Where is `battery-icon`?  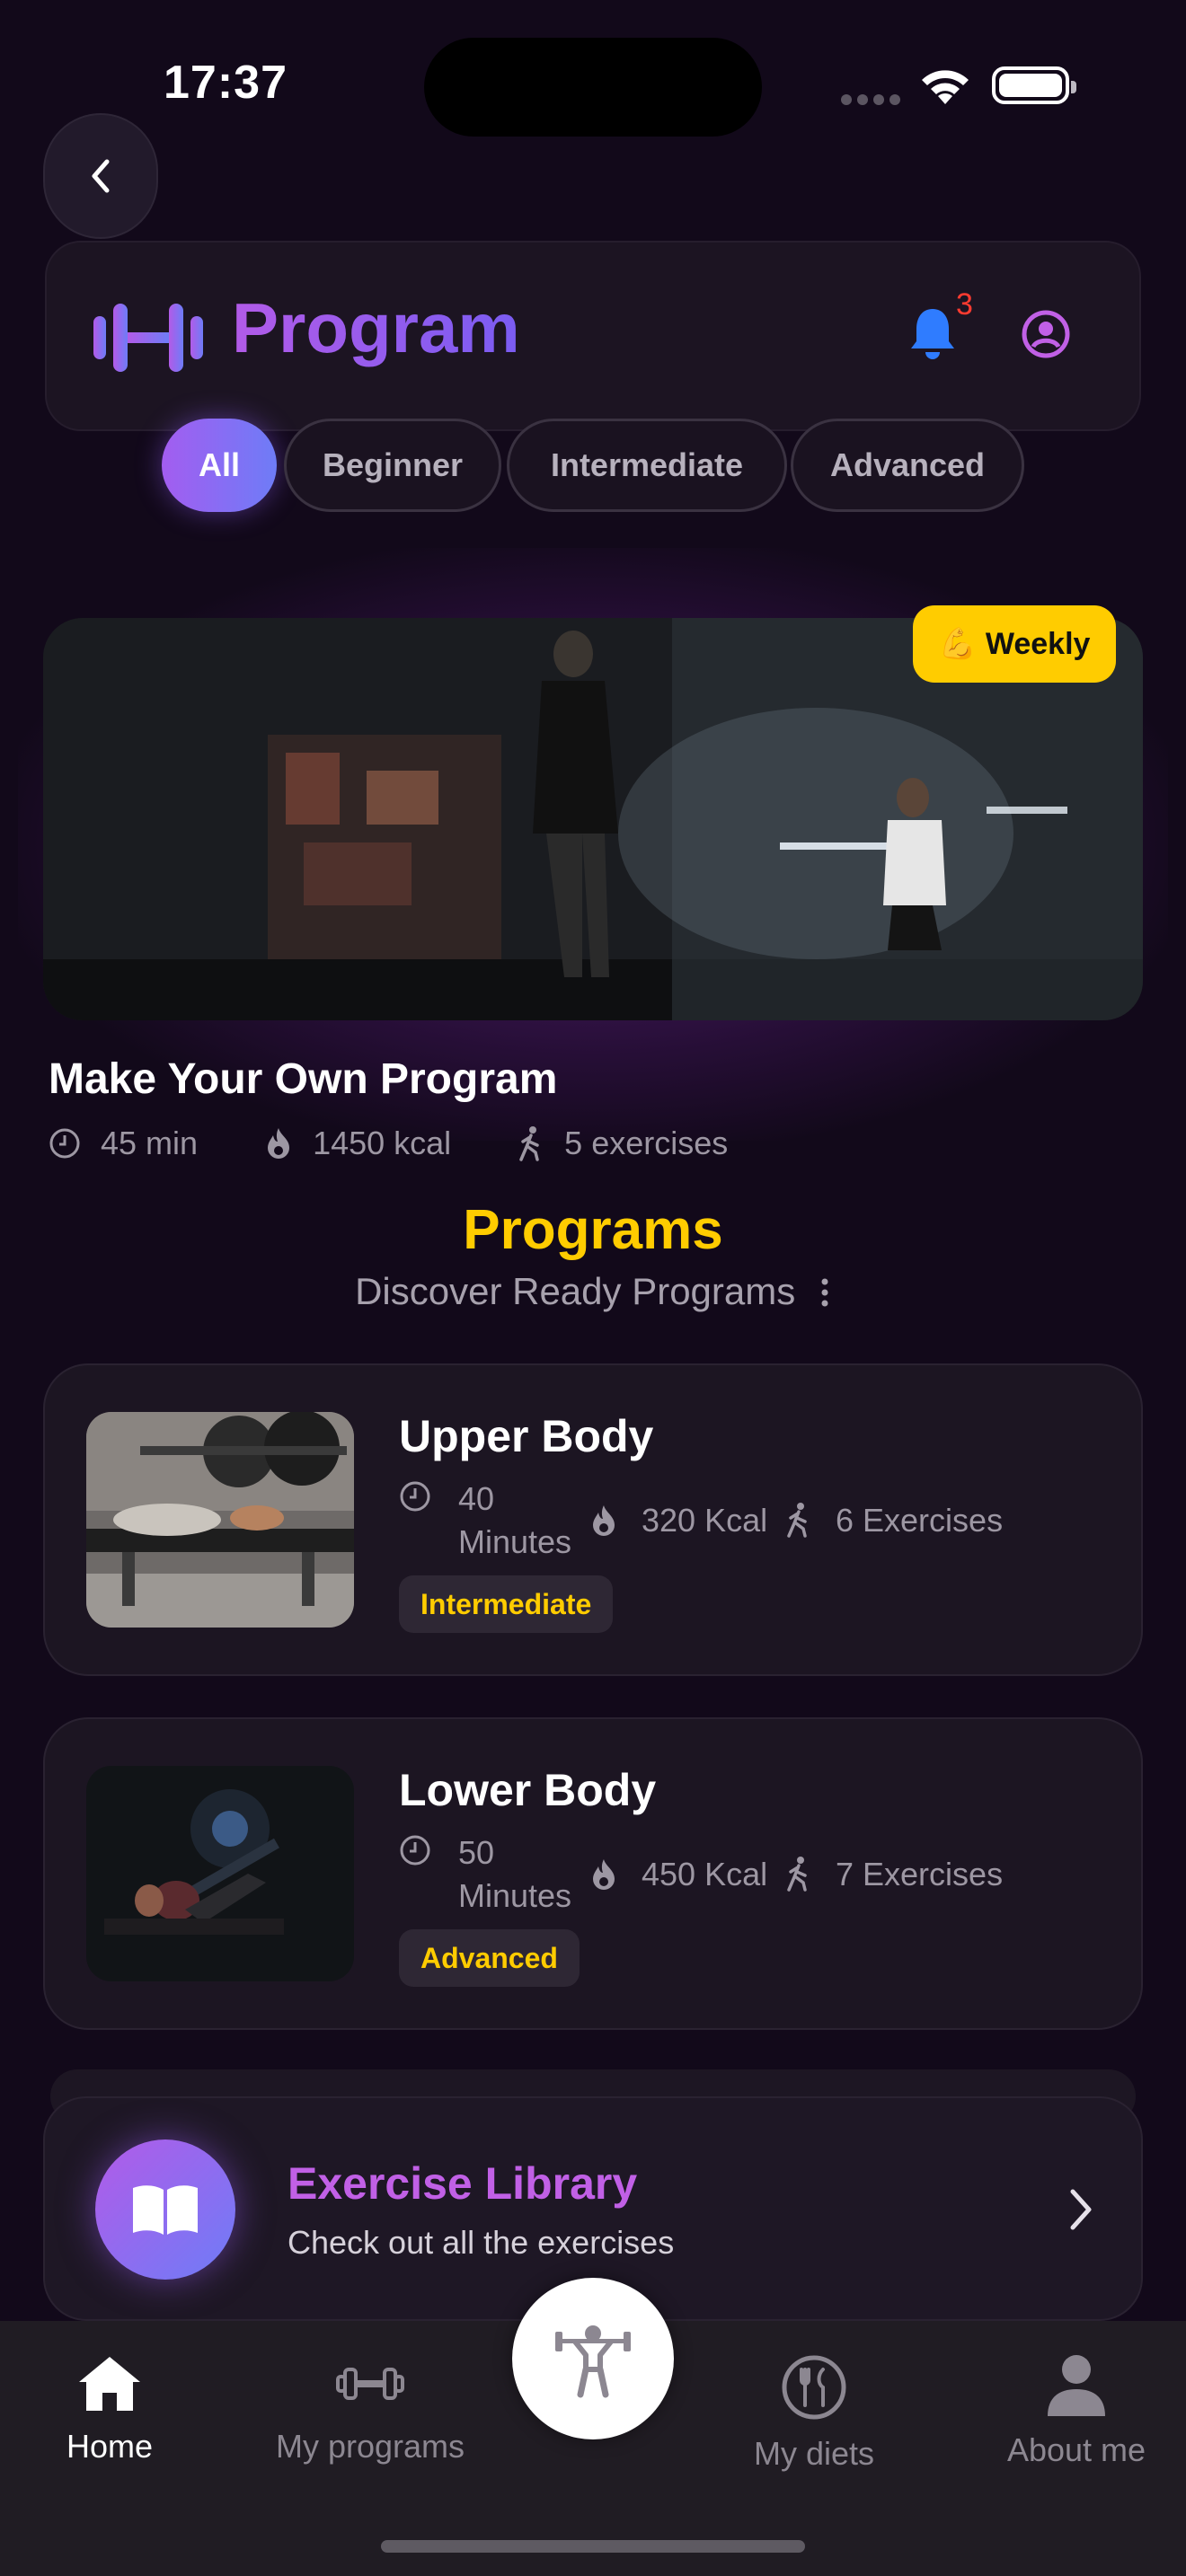 battery-icon is located at coordinates (1034, 85).